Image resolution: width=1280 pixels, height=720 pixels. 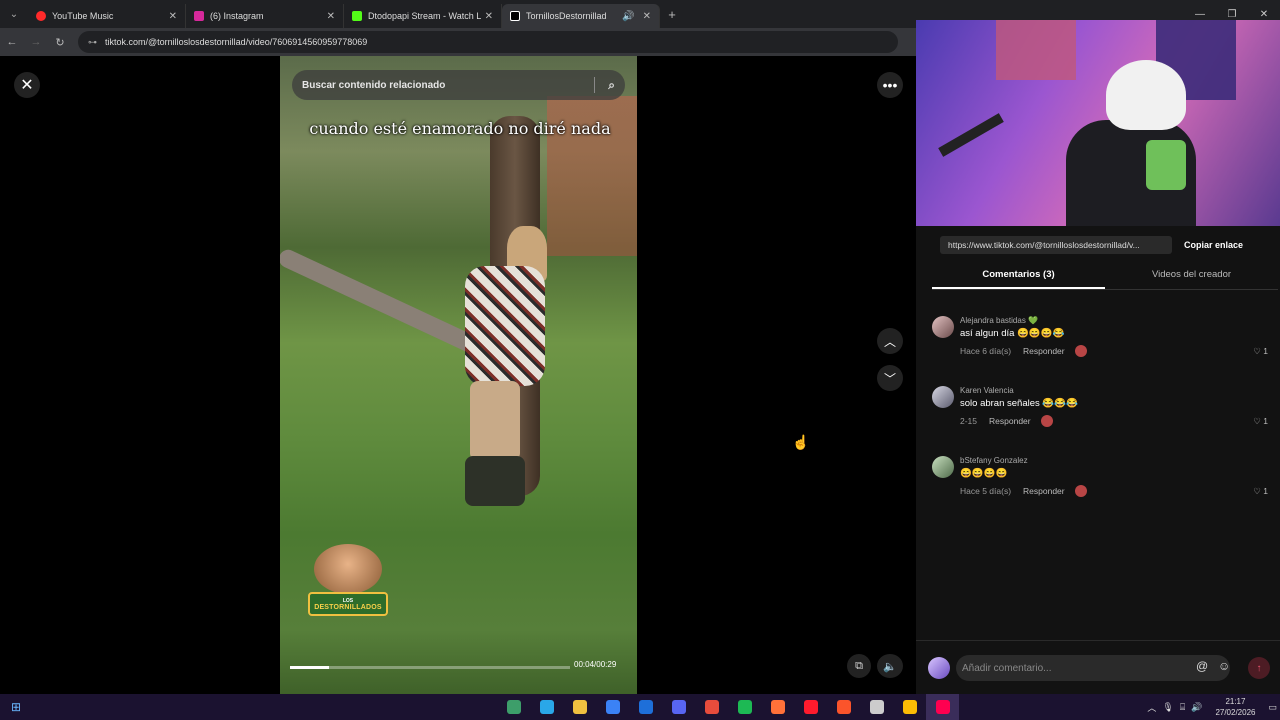 I want to click on more-icon: •••, so click(x=890, y=85).